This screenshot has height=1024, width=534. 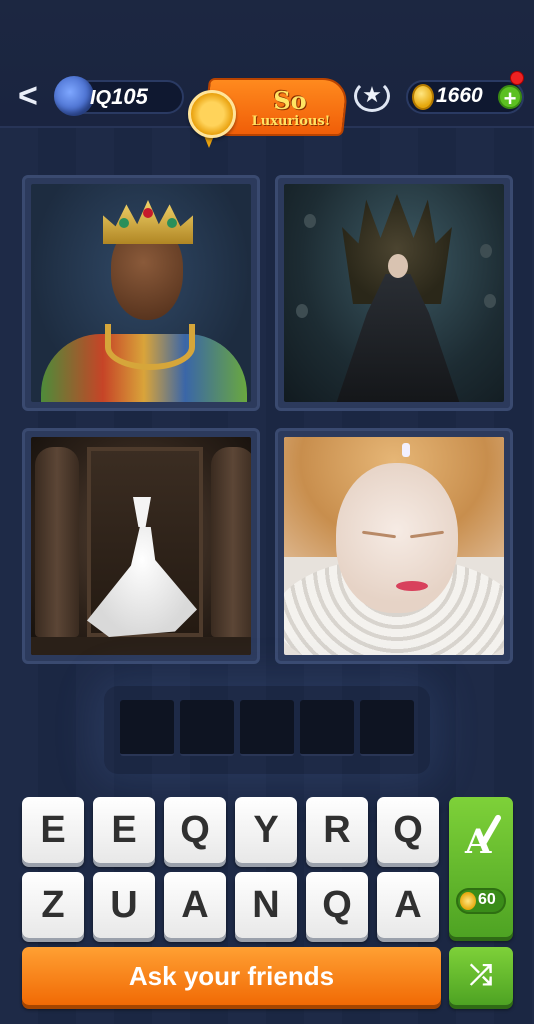 I want to click on temple-woman-white-dress-photo, so click(x=141, y=546).